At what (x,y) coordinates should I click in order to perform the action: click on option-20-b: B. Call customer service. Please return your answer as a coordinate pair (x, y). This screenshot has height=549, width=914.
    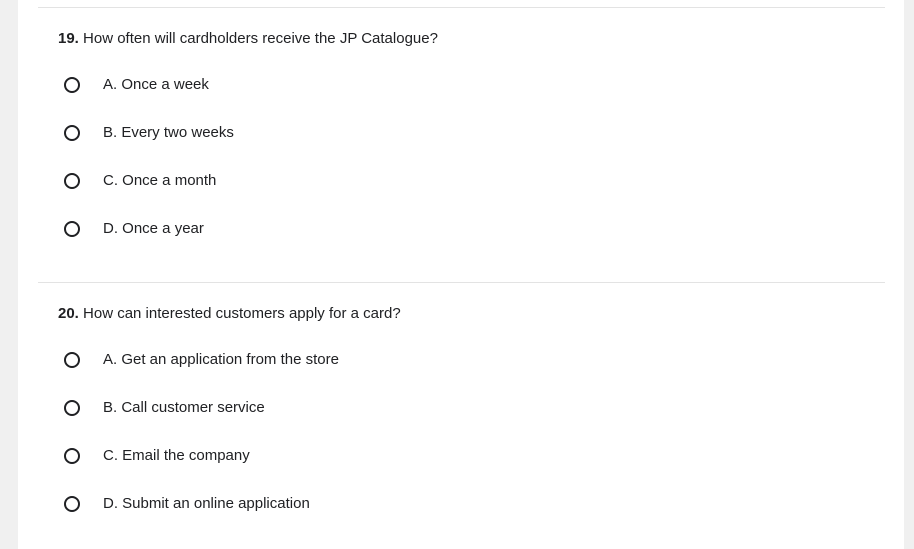
    Looking at the image, I should click on (164, 408).